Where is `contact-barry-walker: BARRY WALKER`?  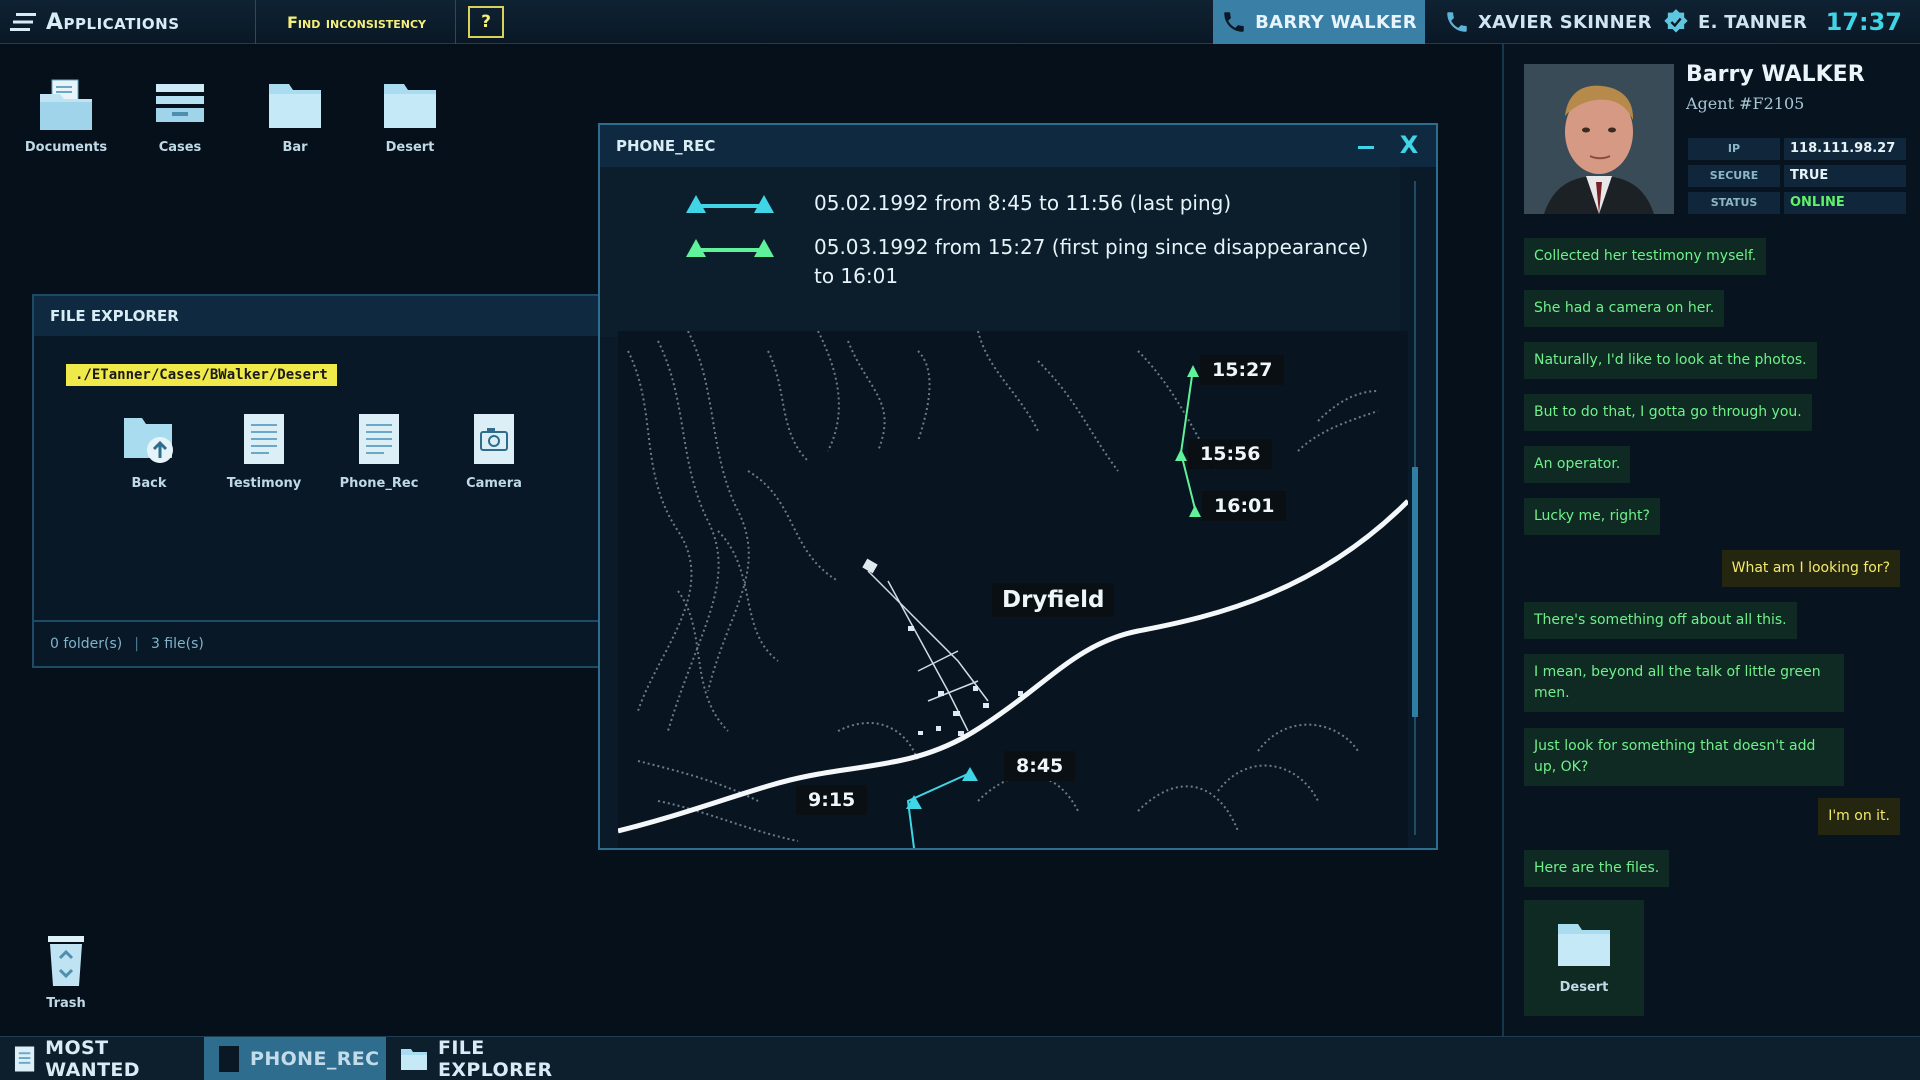
contact-barry-walker: BARRY WALKER is located at coordinates (1319, 22).